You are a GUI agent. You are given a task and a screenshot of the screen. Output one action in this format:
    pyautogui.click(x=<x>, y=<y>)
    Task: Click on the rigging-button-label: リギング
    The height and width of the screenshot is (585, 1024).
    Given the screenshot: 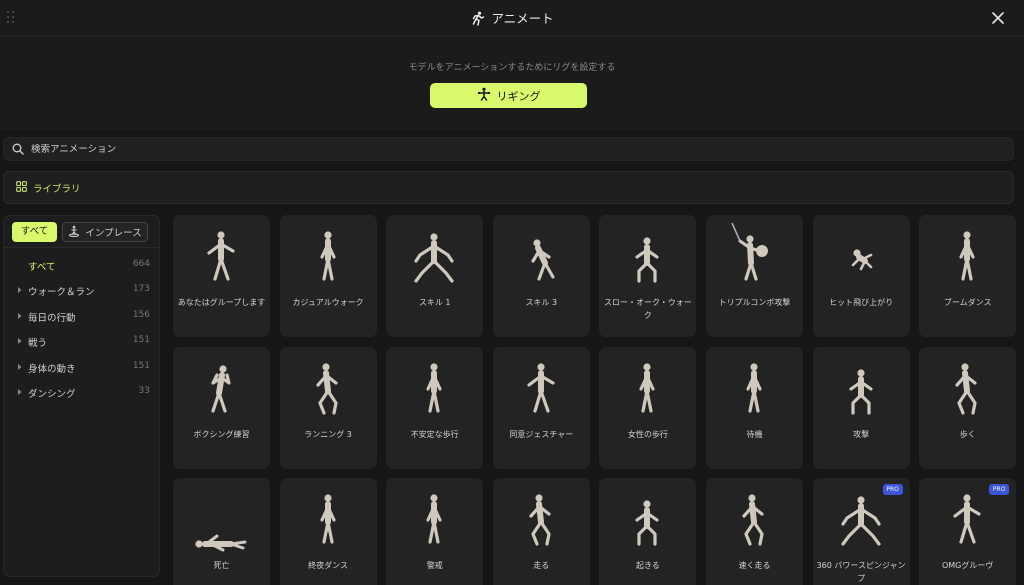 What is the action you would take?
    pyautogui.click(x=518, y=96)
    